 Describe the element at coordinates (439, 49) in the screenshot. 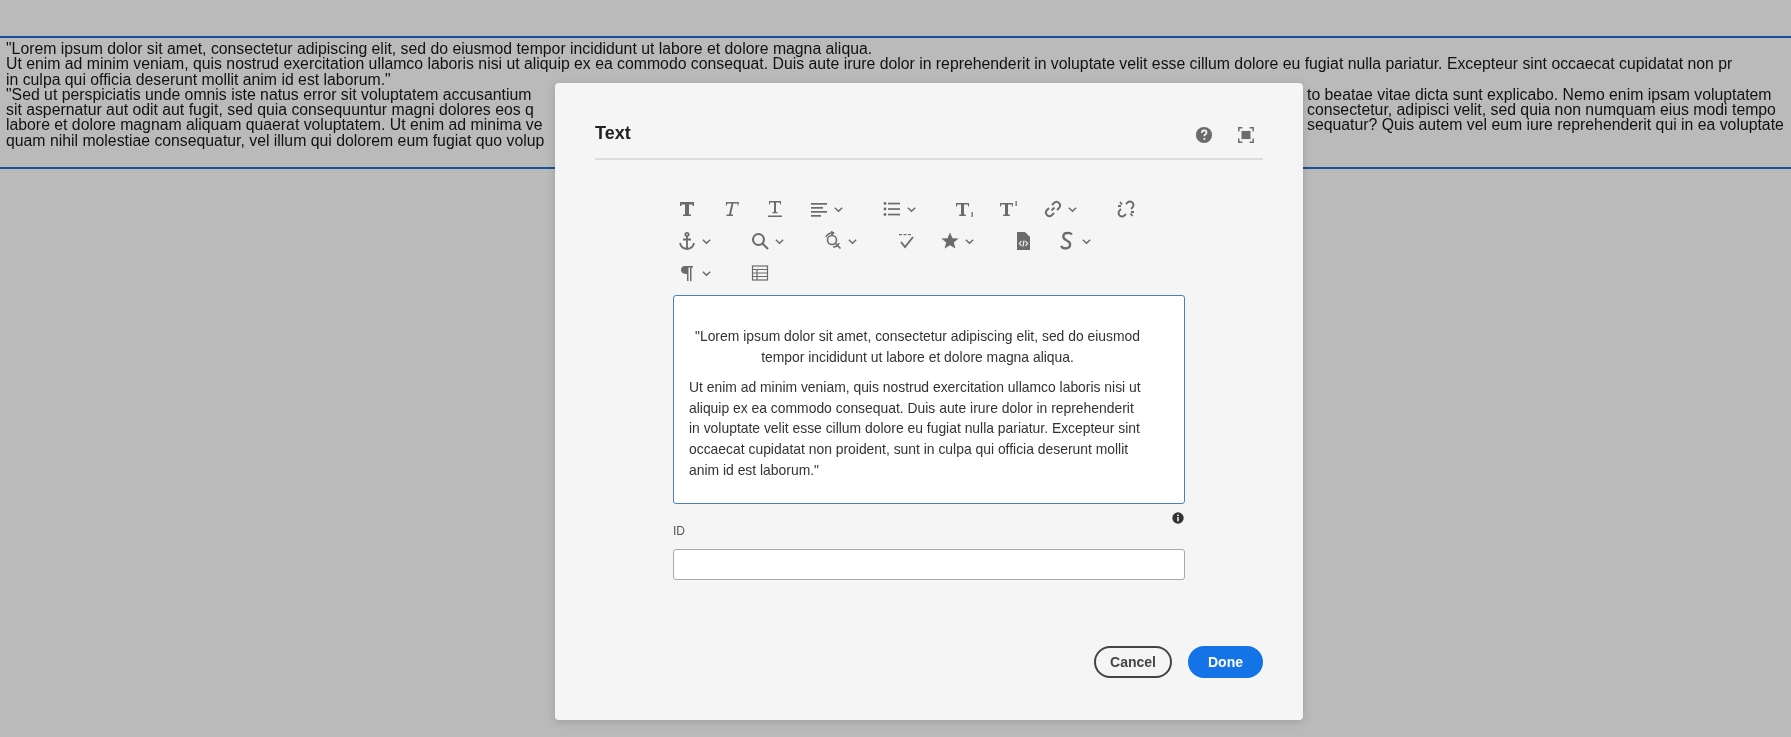

I see `text-line: "Lorem ipsum dolor sit amet, consectetur adipiscing elit, sed do eiusmod tempor incididunt ut labore et dolore magna aliqua.` at that location.